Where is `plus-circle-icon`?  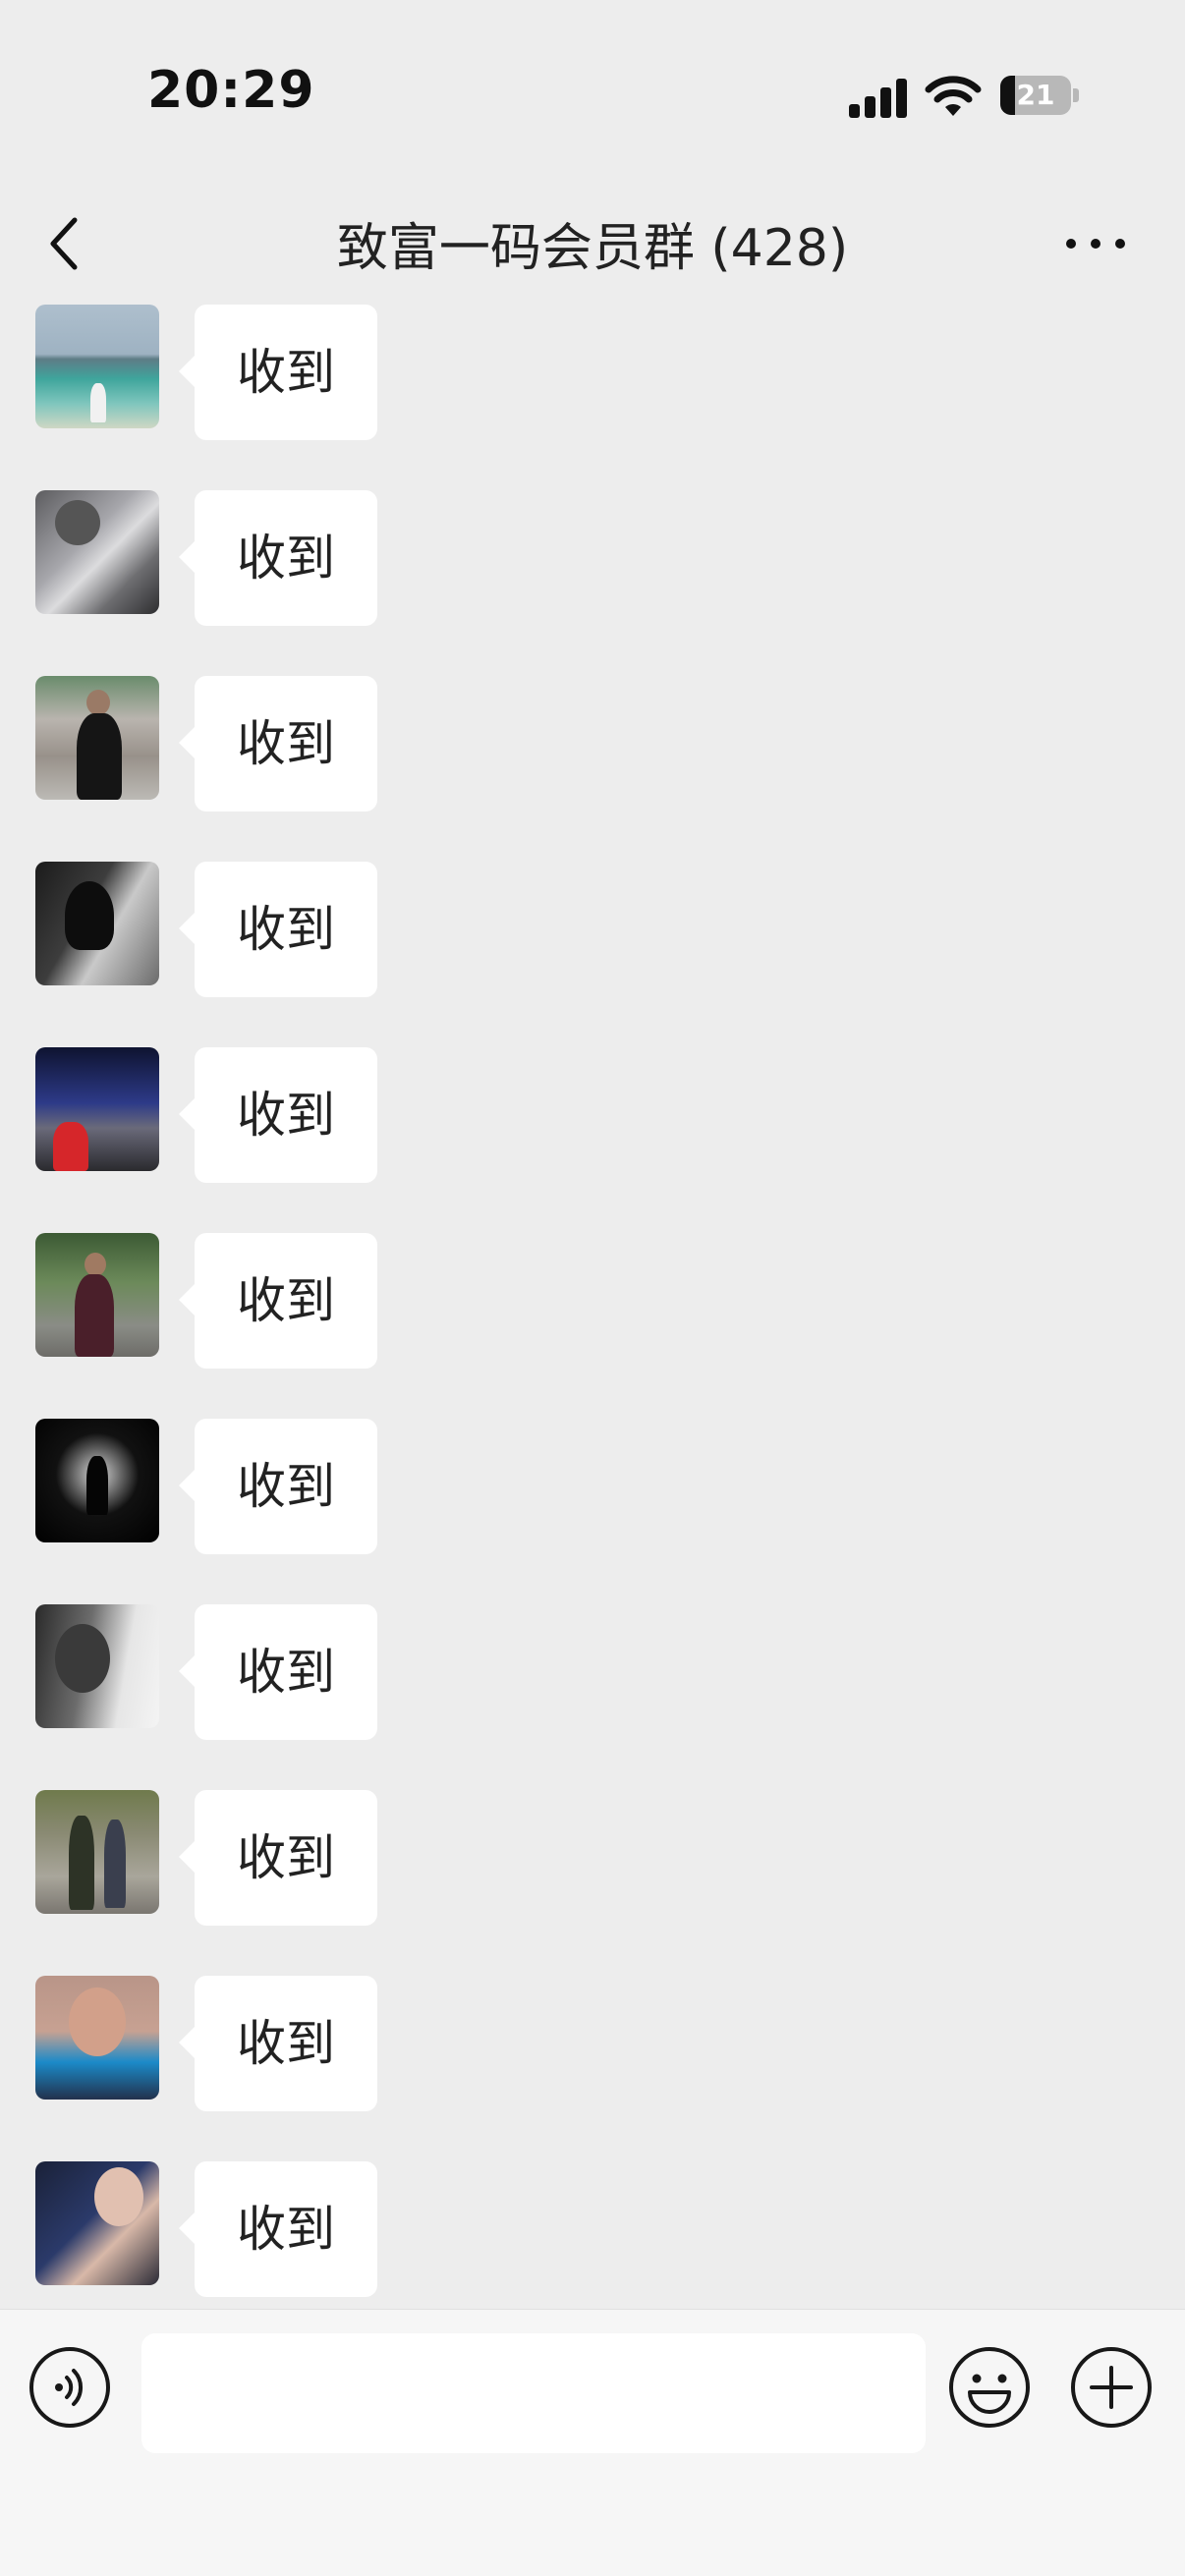 plus-circle-icon is located at coordinates (1111, 2387).